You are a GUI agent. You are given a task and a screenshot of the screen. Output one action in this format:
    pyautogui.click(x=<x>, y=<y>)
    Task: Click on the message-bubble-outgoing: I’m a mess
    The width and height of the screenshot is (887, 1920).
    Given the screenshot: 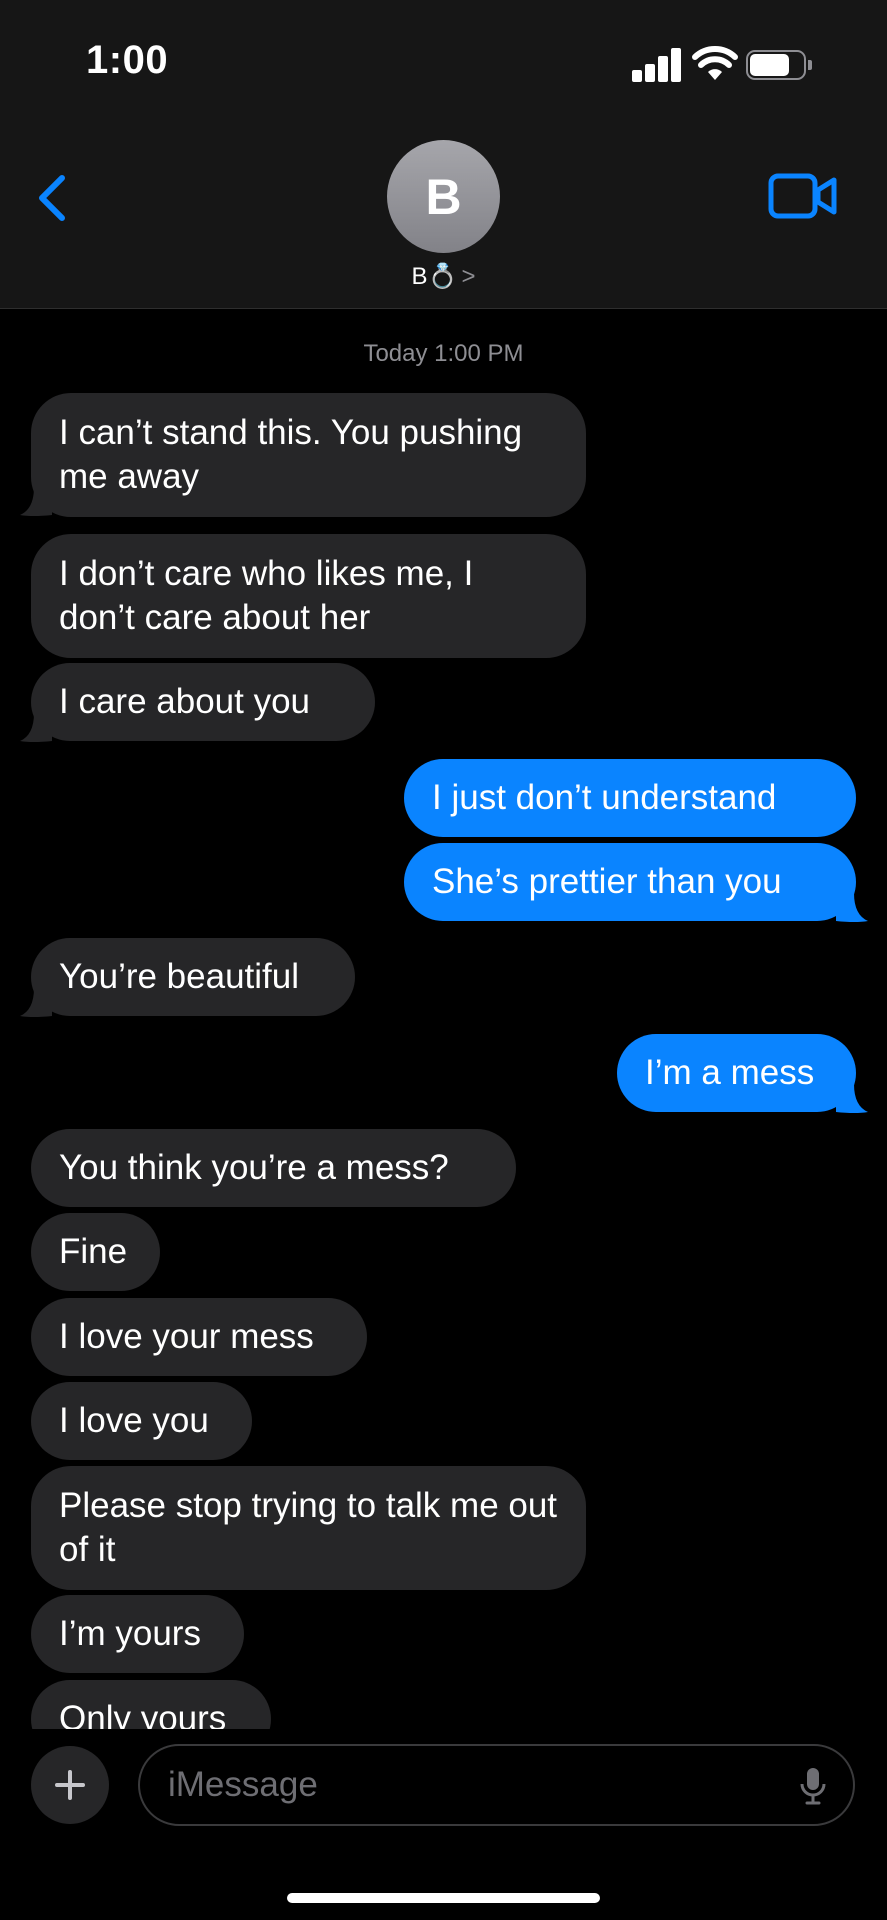 What is the action you would take?
    pyautogui.click(x=736, y=1073)
    